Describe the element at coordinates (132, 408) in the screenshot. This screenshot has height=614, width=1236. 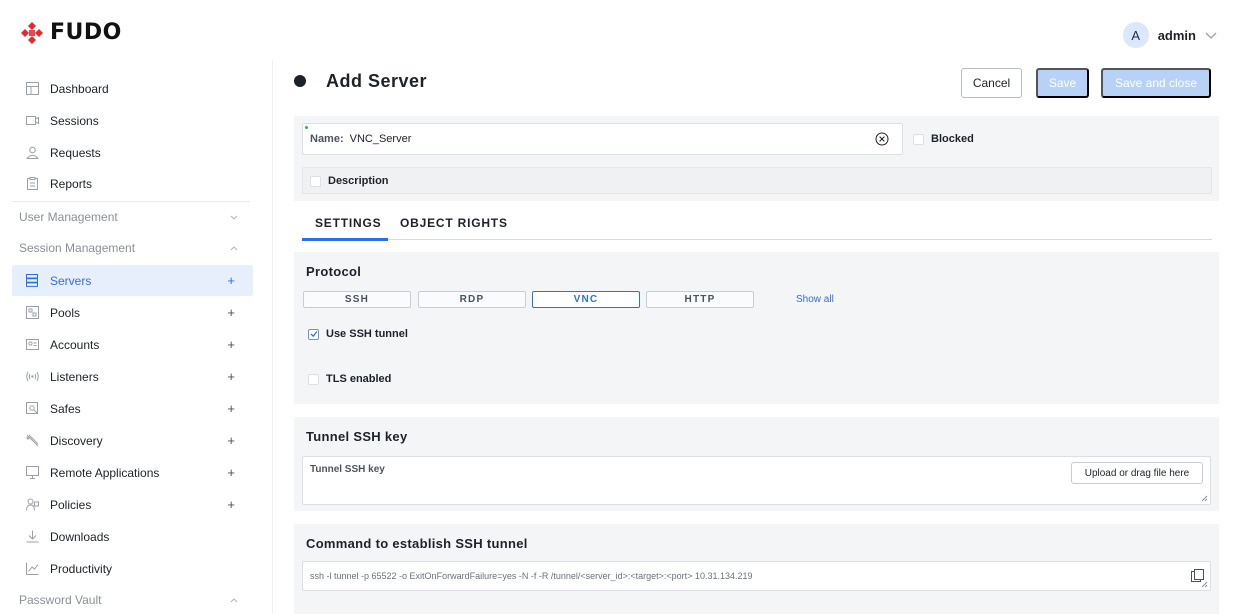
I see `sidebar-item-safes: Safes +` at that location.